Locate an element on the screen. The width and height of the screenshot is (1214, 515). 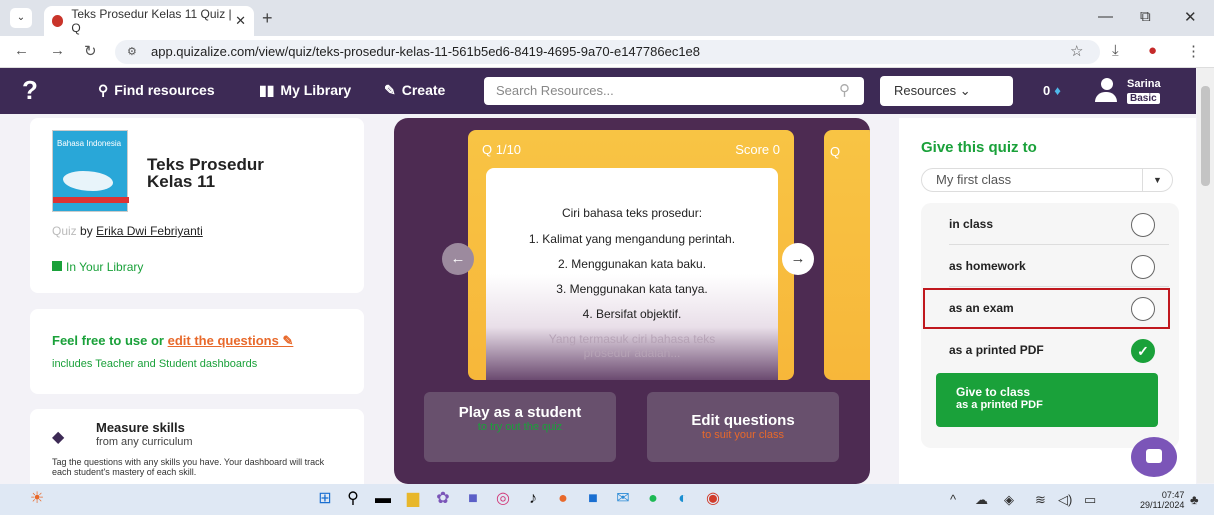
scrollbar-thumb is located at coordinates (1205, 136).